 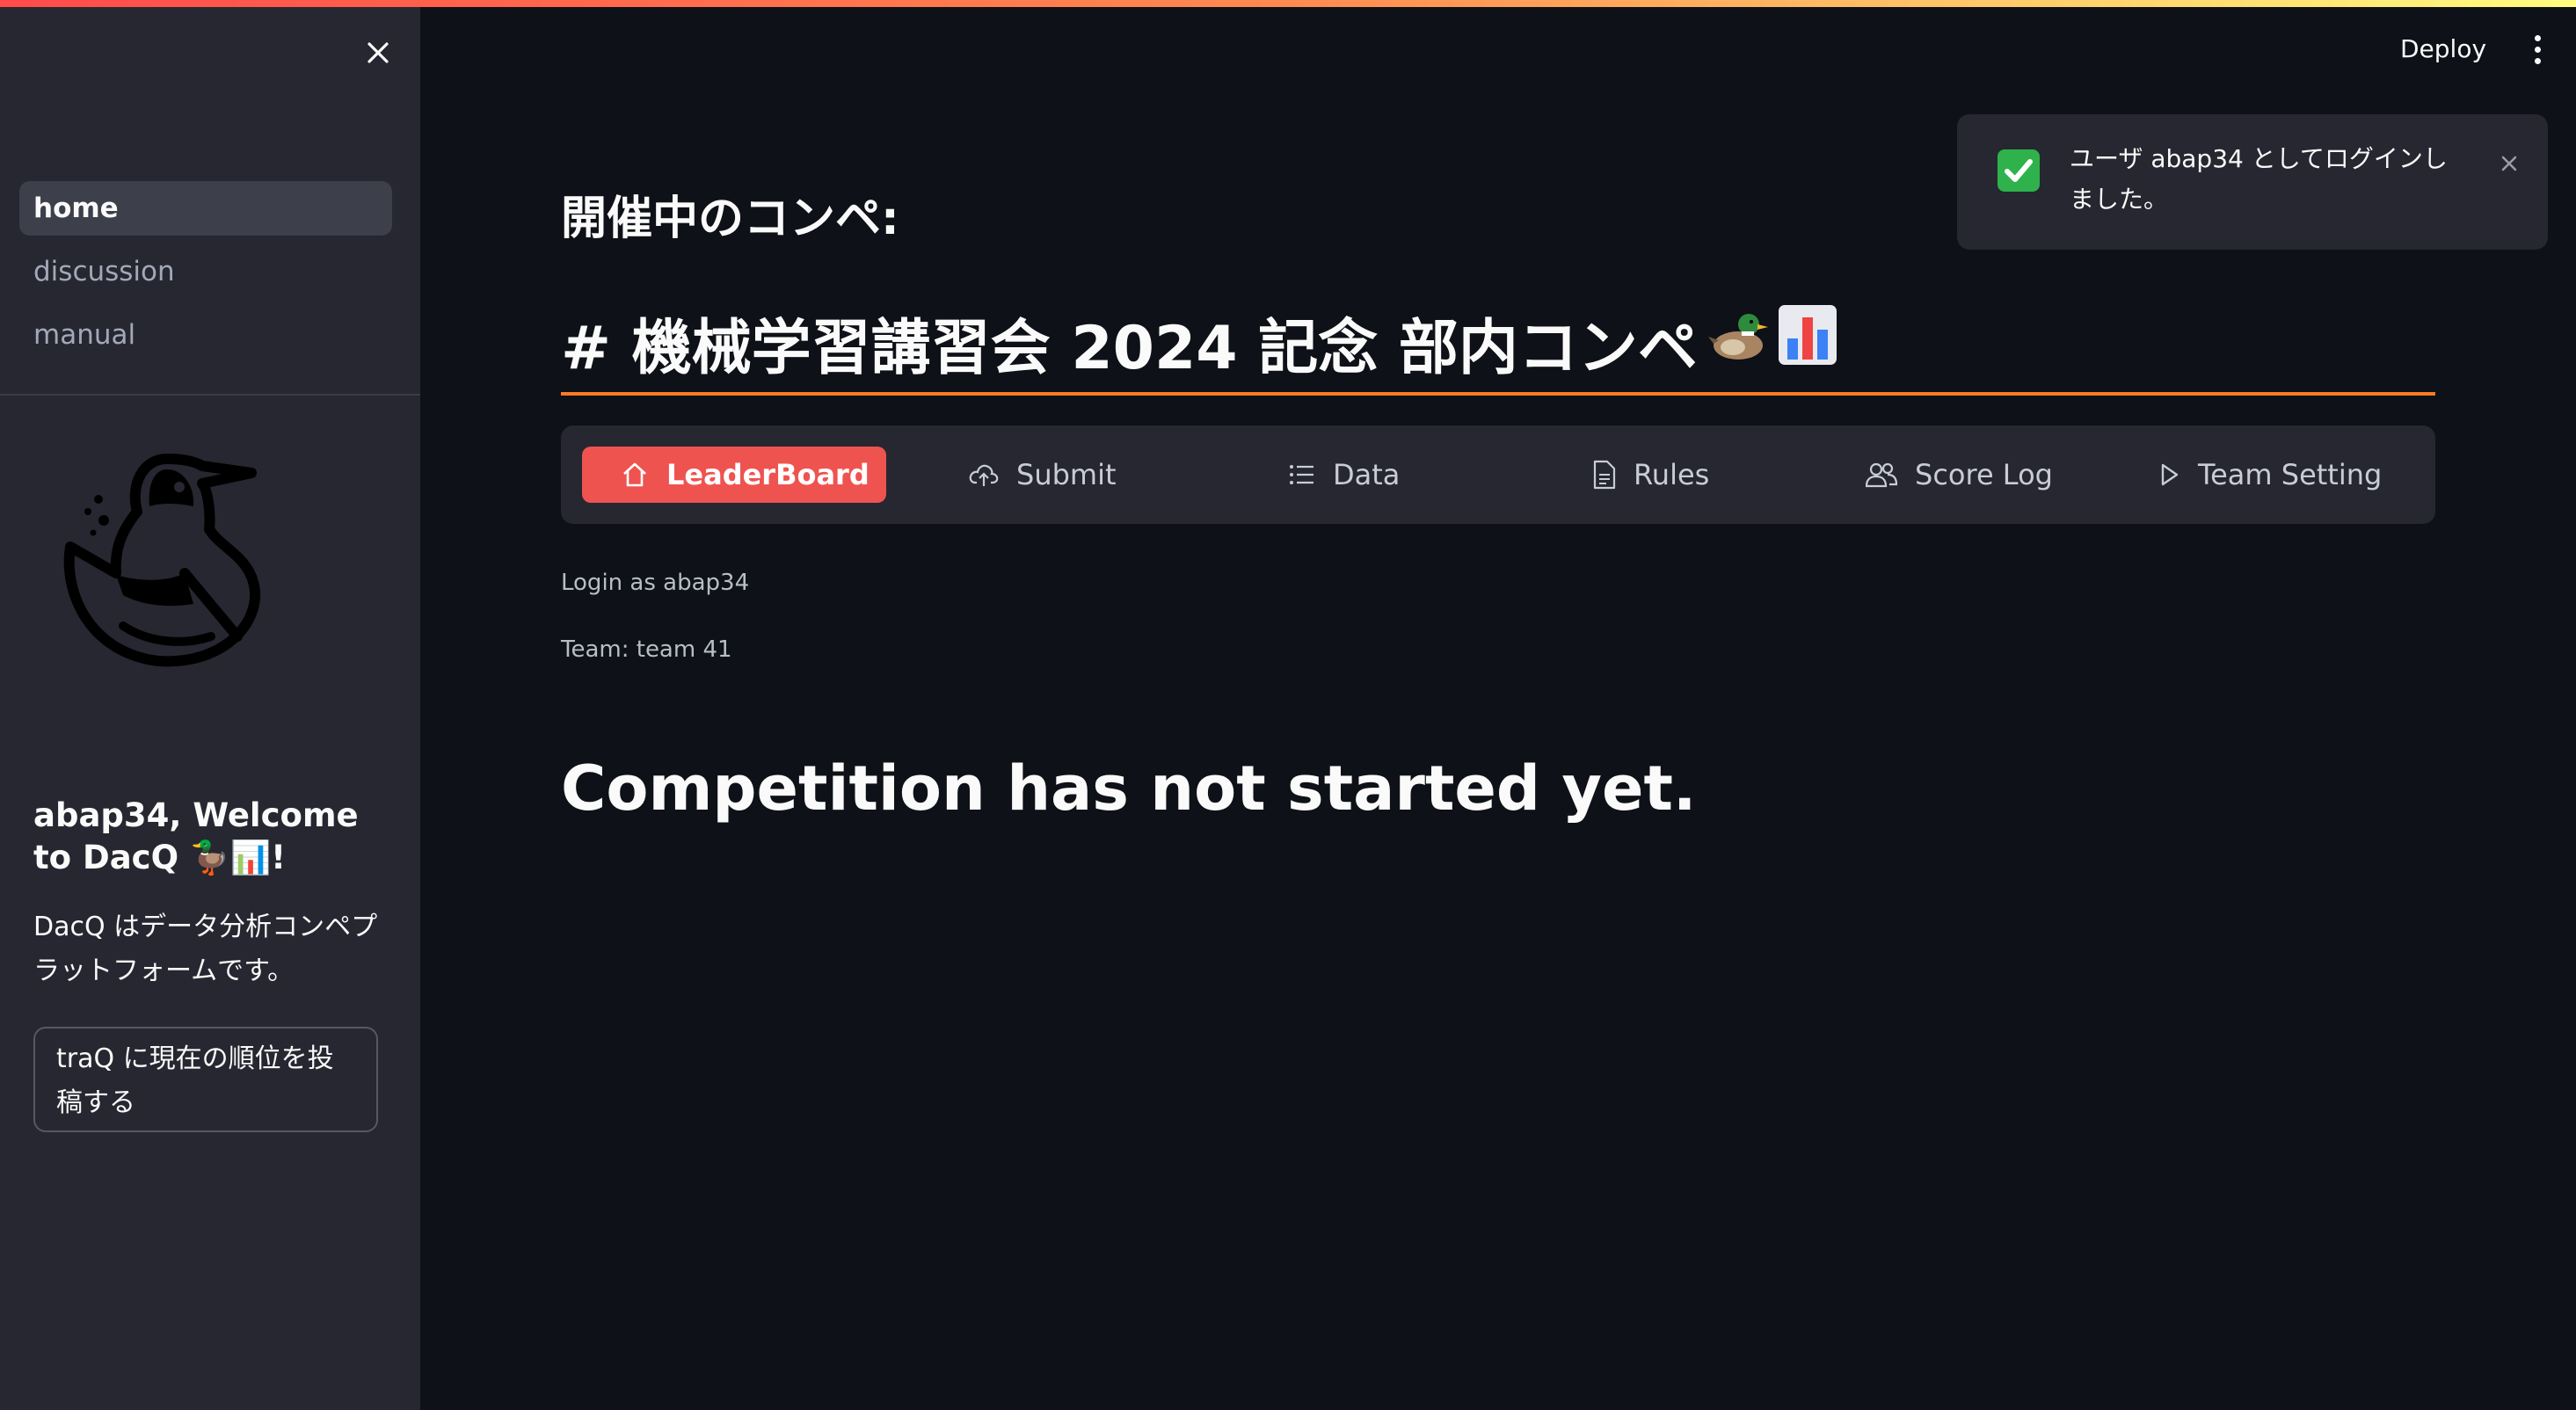 What do you see at coordinates (2018, 171) in the screenshot?
I see `check-mark-icon` at bounding box center [2018, 171].